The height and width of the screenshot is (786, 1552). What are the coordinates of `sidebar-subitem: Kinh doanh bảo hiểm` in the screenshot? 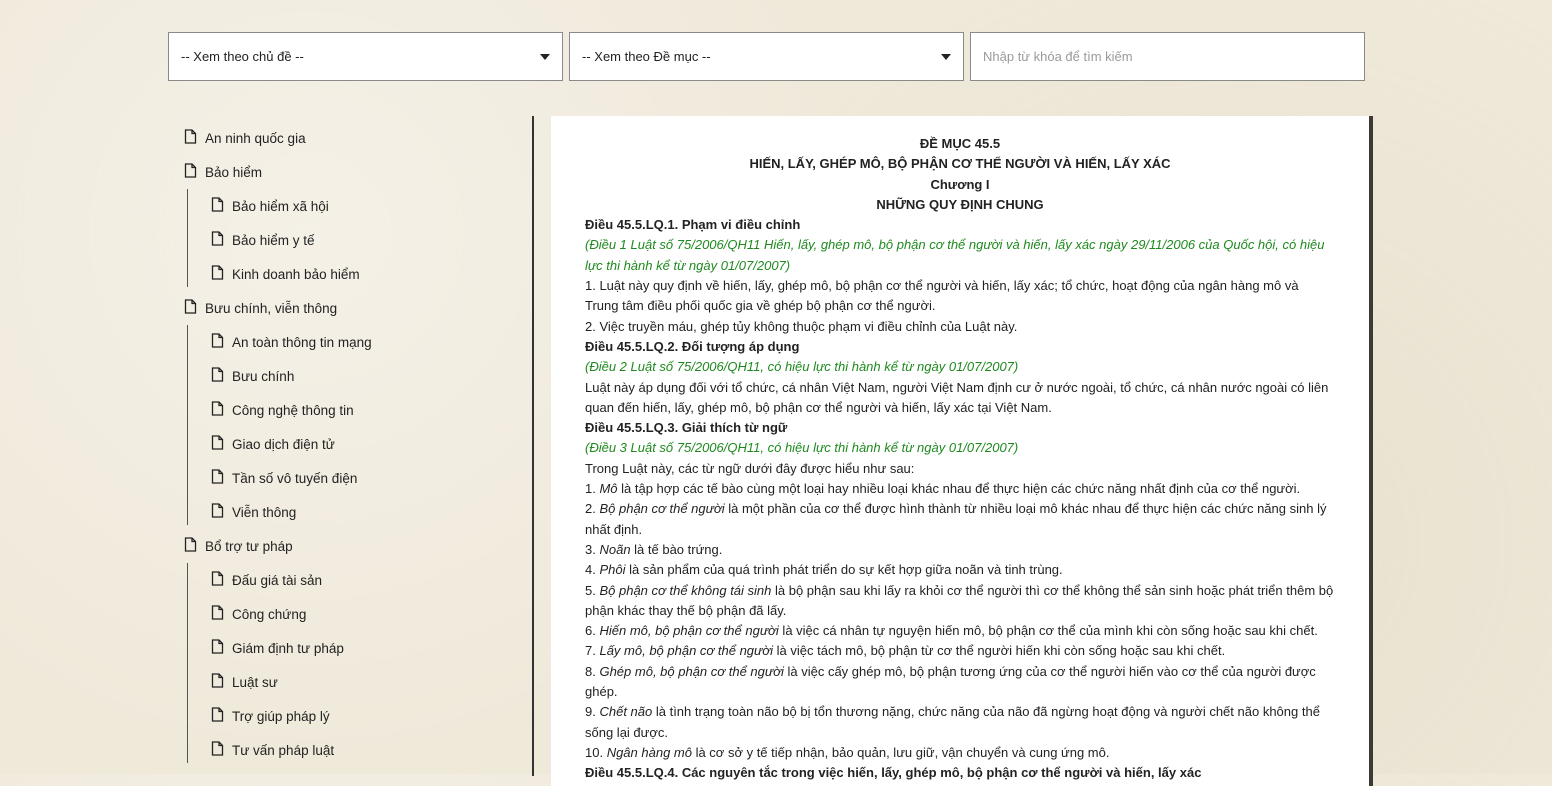 It's located at (348, 274).